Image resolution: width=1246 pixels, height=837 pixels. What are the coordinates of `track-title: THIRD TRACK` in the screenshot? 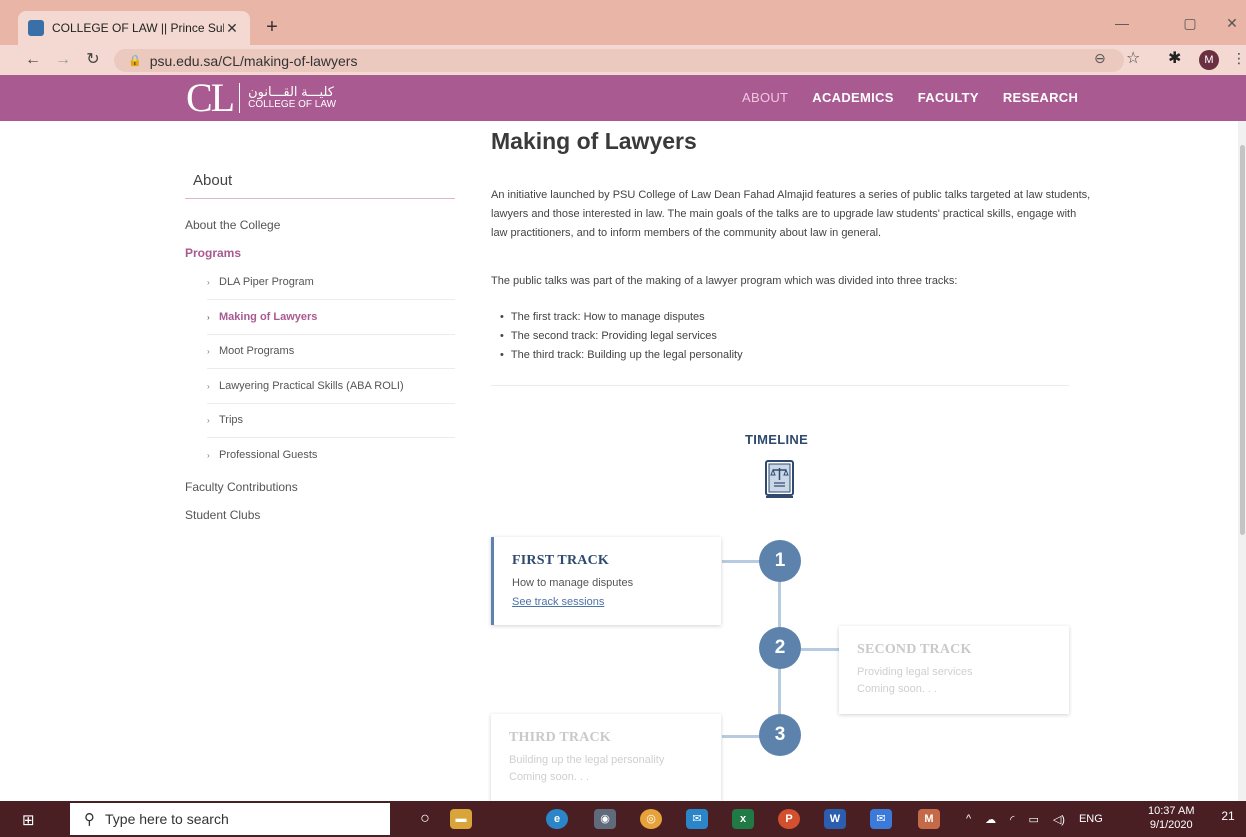 It's located at (560, 737).